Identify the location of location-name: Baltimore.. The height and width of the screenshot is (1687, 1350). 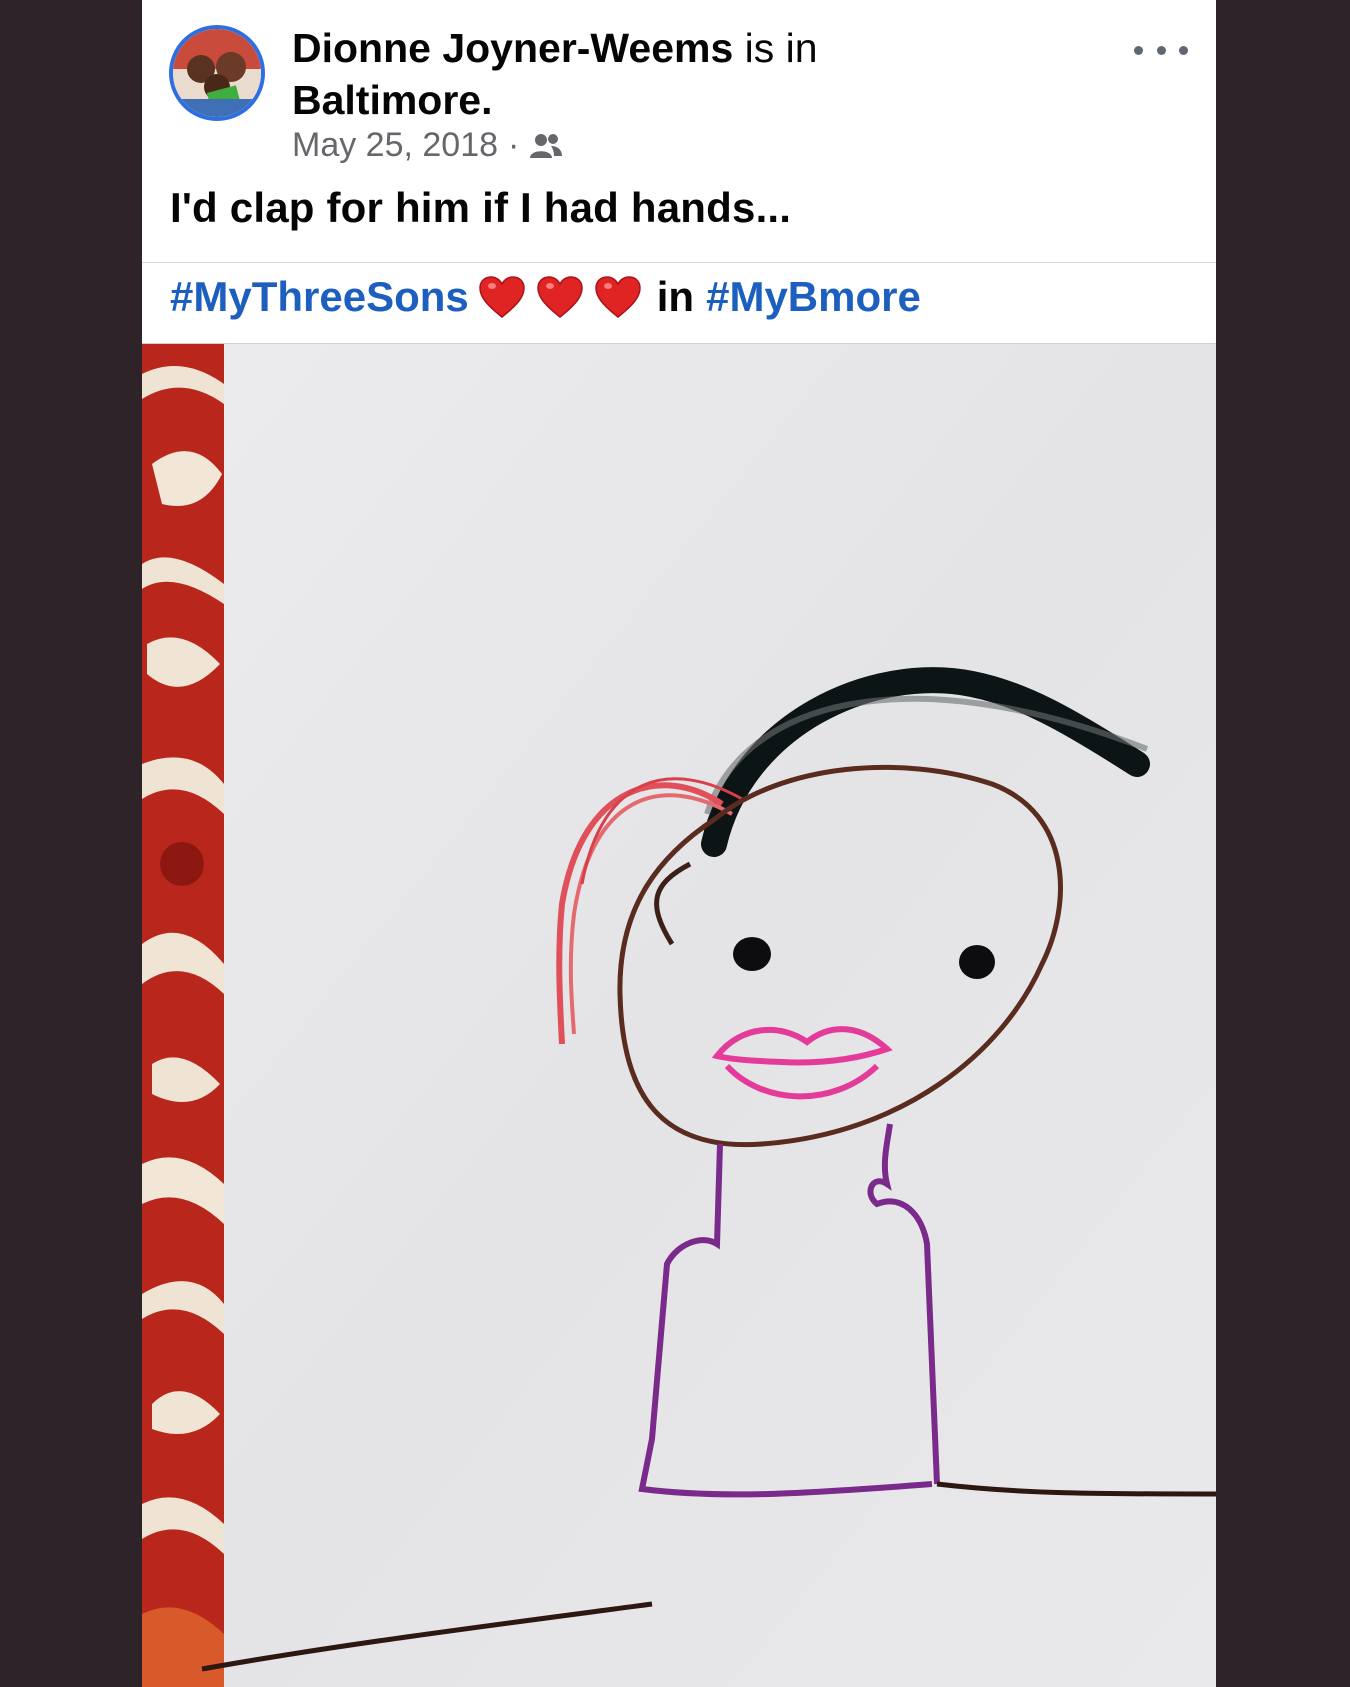
(392, 100).